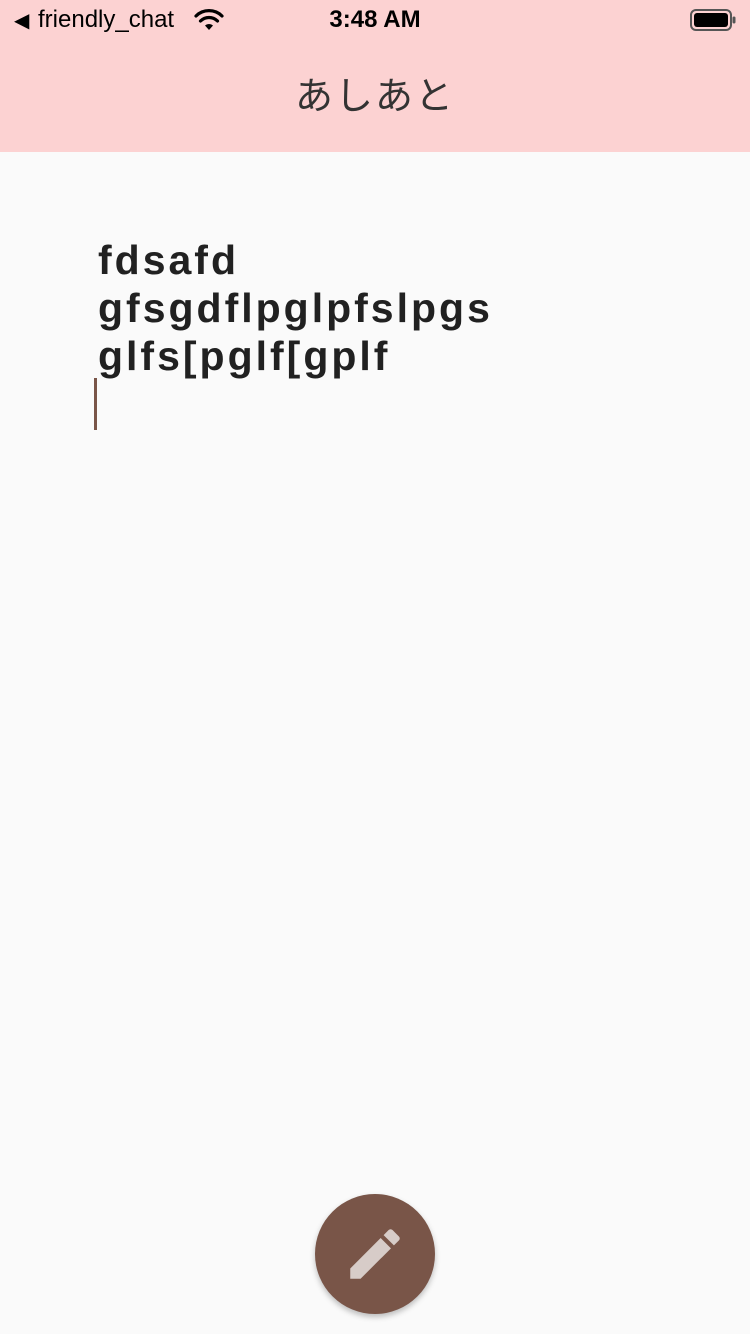 This screenshot has width=750, height=1334. I want to click on note-line: fdsafd, so click(168, 260).